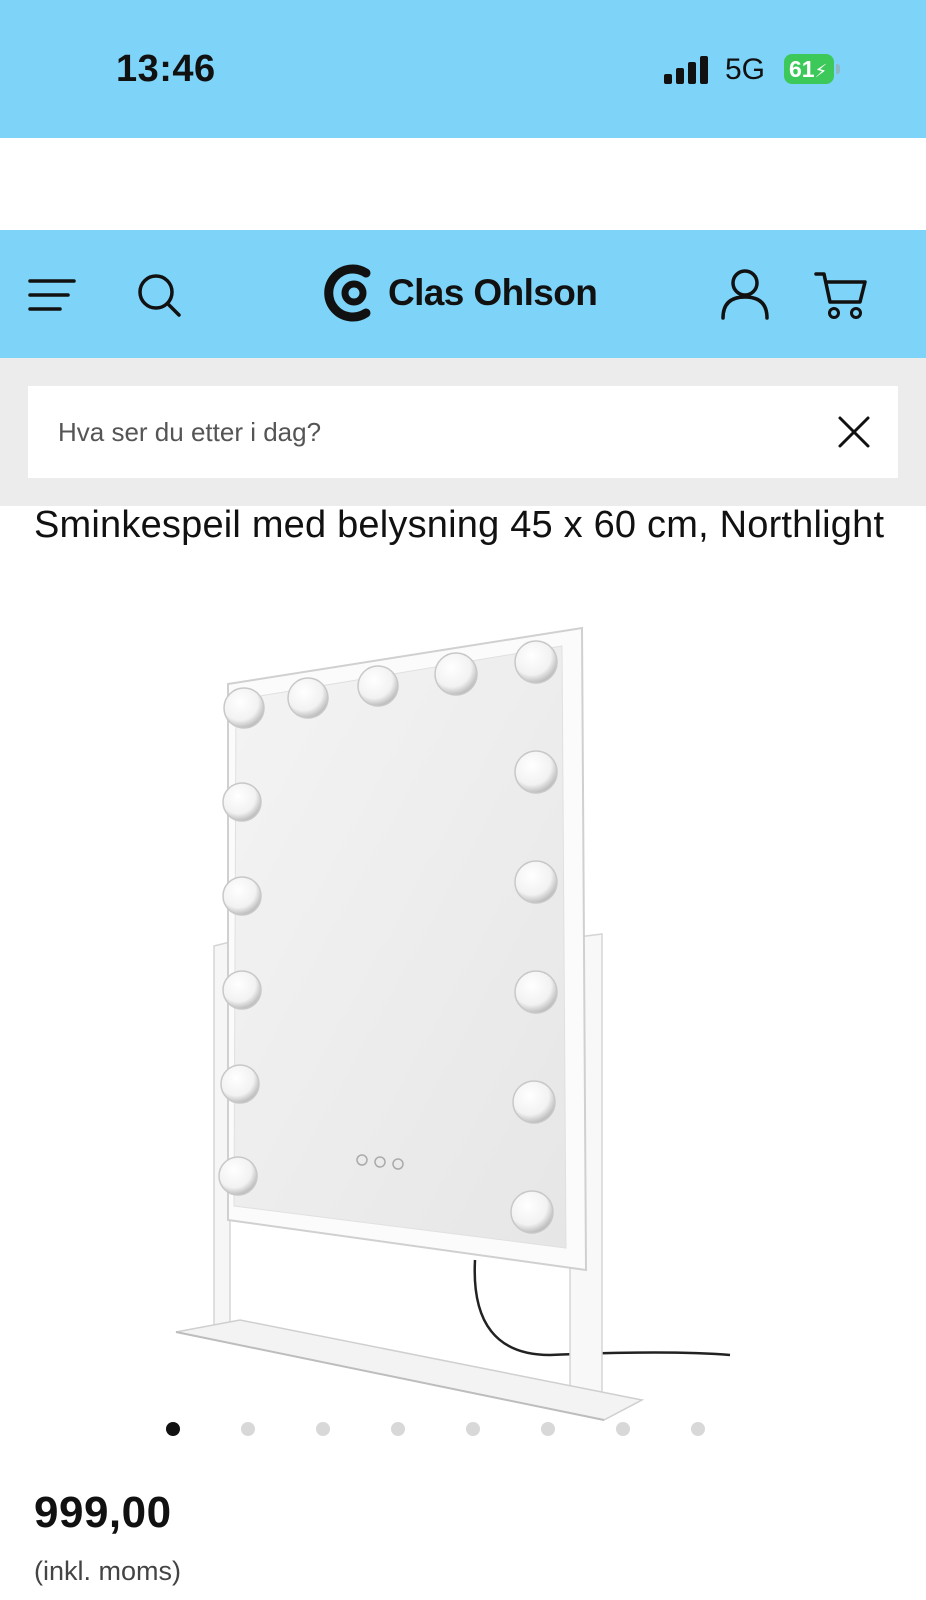 This screenshot has height=1600, width=926. What do you see at coordinates (745, 294) in the screenshot?
I see `account-icon` at bounding box center [745, 294].